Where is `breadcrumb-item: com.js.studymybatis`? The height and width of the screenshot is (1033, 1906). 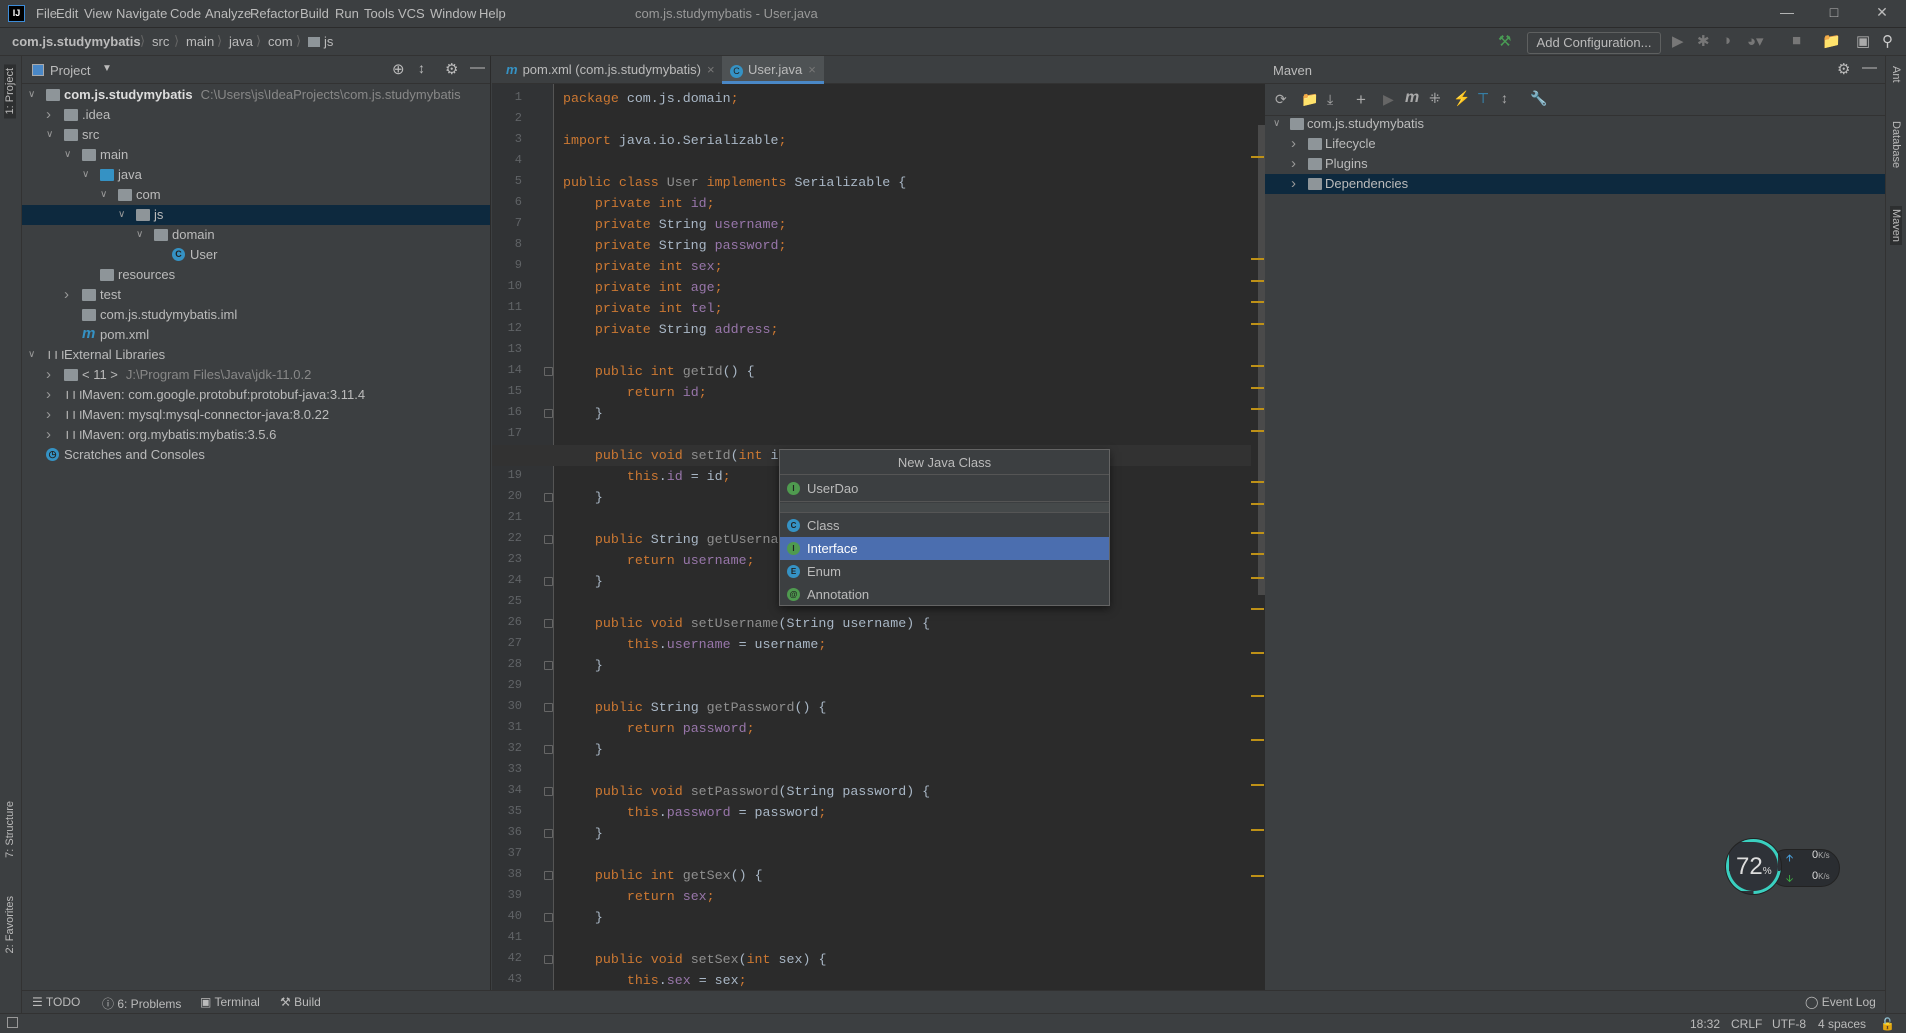
breadcrumb-item: com.js.studymybatis is located at coordinates (76, 41).